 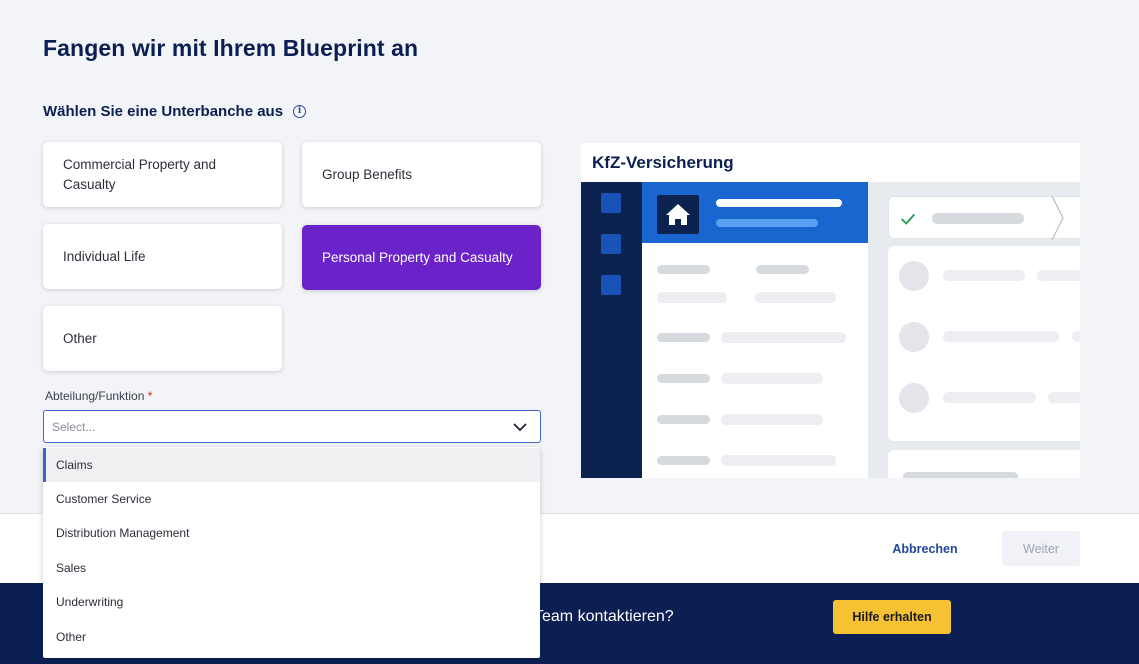 I want to click on subbranch-card-group-benefits: Group Benefits, so click(x=421, y=174).